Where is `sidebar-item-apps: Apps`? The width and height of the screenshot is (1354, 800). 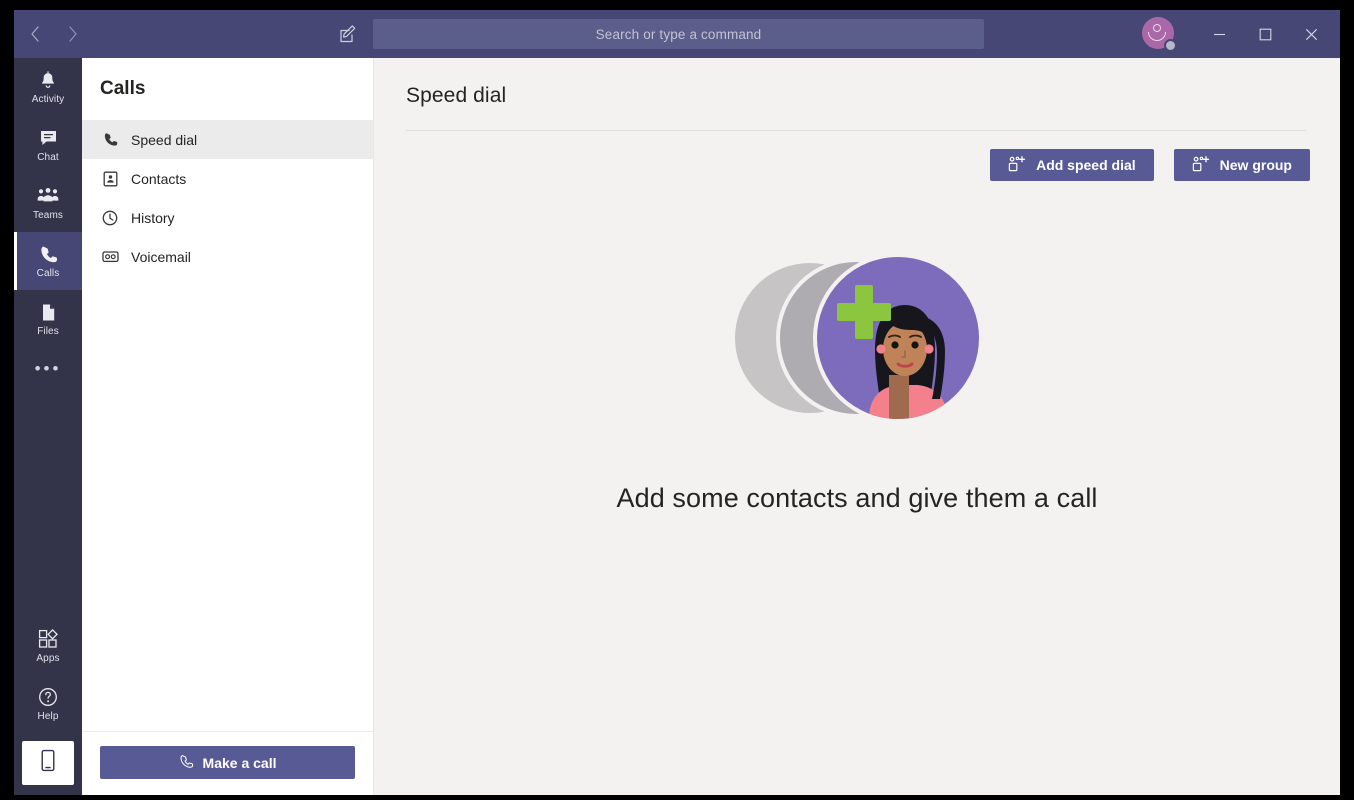
sidebar-item-apps: Apps is located at coordinates (48, 646).